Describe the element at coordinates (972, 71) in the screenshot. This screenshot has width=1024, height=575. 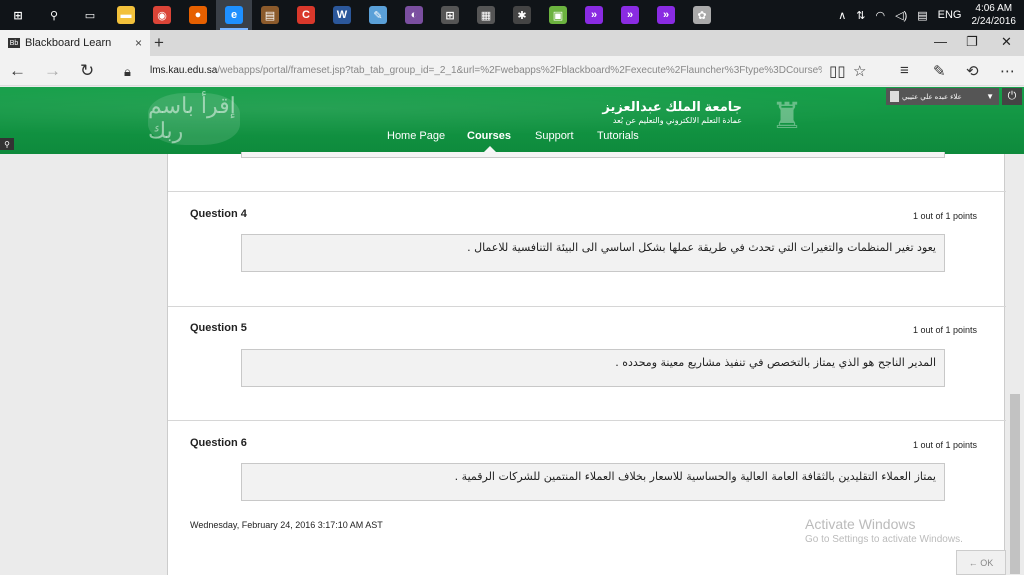
I see `share-icon: ⟲` at that location.